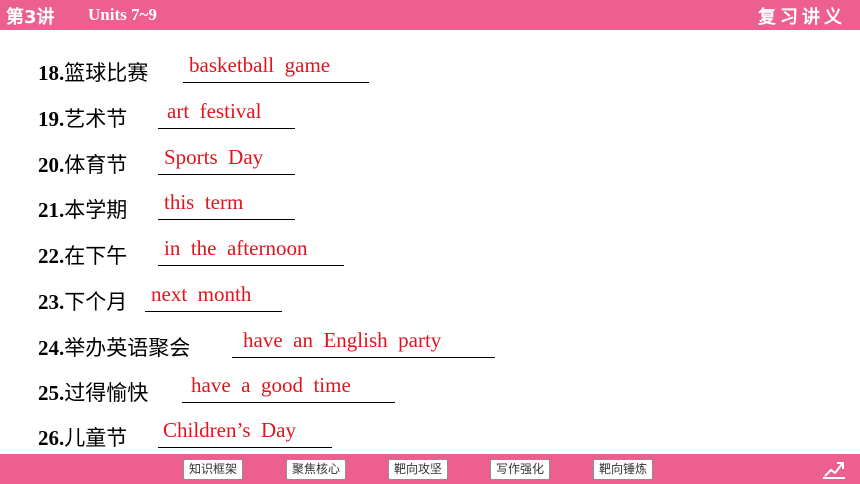  I want to click on item-chinese: 本学期, so click(96, 210).